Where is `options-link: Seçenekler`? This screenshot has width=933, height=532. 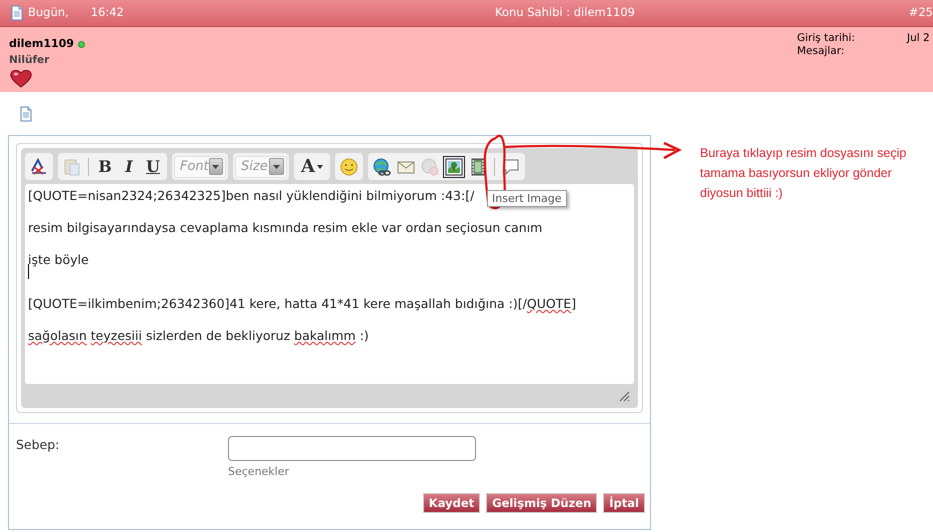 options-link: Seçenekler is located at coordinates (352, 472).